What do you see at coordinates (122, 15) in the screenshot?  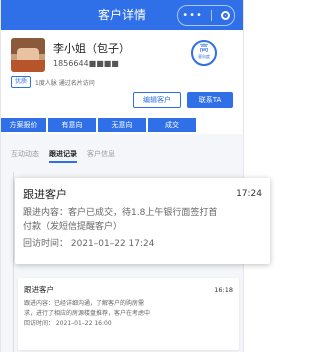 I see `title-bar: 客户详情 •••` at bounding box center [122, 15].